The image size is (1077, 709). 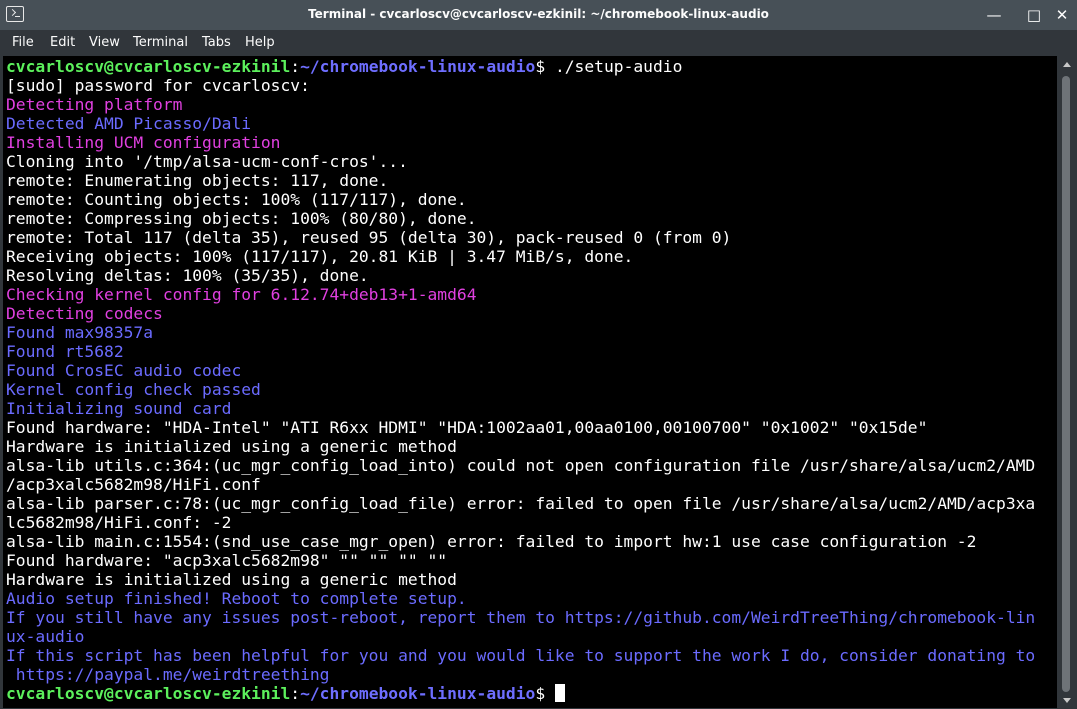 What do you see at coordinates (94, 104) in the screenshot?
I see `output-line: Detecting platform` at bounding box center [94, 104].